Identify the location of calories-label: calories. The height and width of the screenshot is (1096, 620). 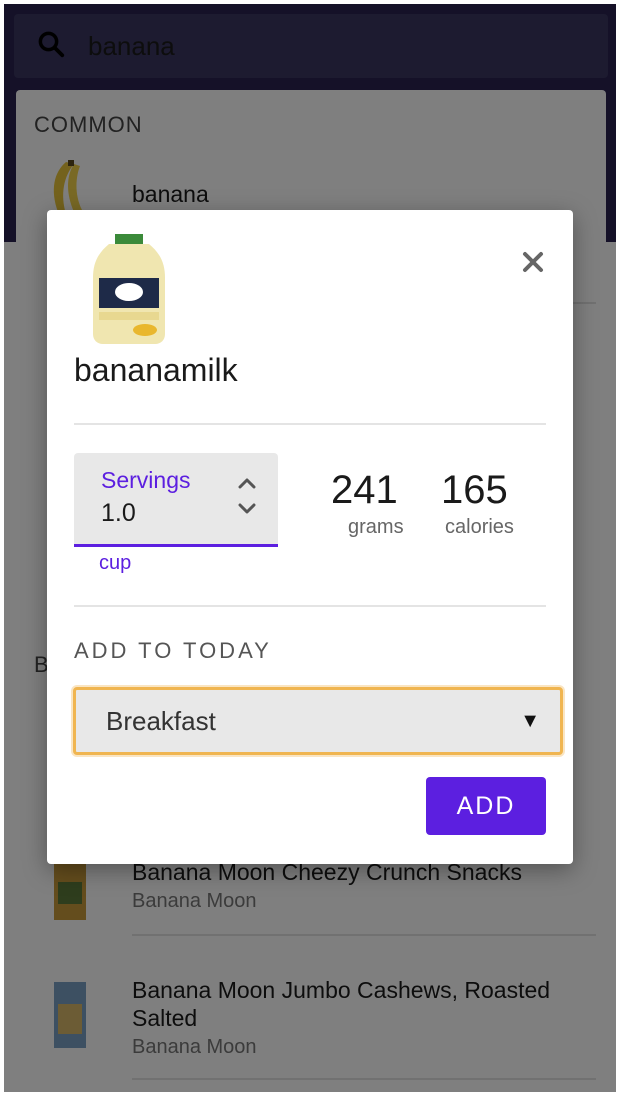
(479, 527).